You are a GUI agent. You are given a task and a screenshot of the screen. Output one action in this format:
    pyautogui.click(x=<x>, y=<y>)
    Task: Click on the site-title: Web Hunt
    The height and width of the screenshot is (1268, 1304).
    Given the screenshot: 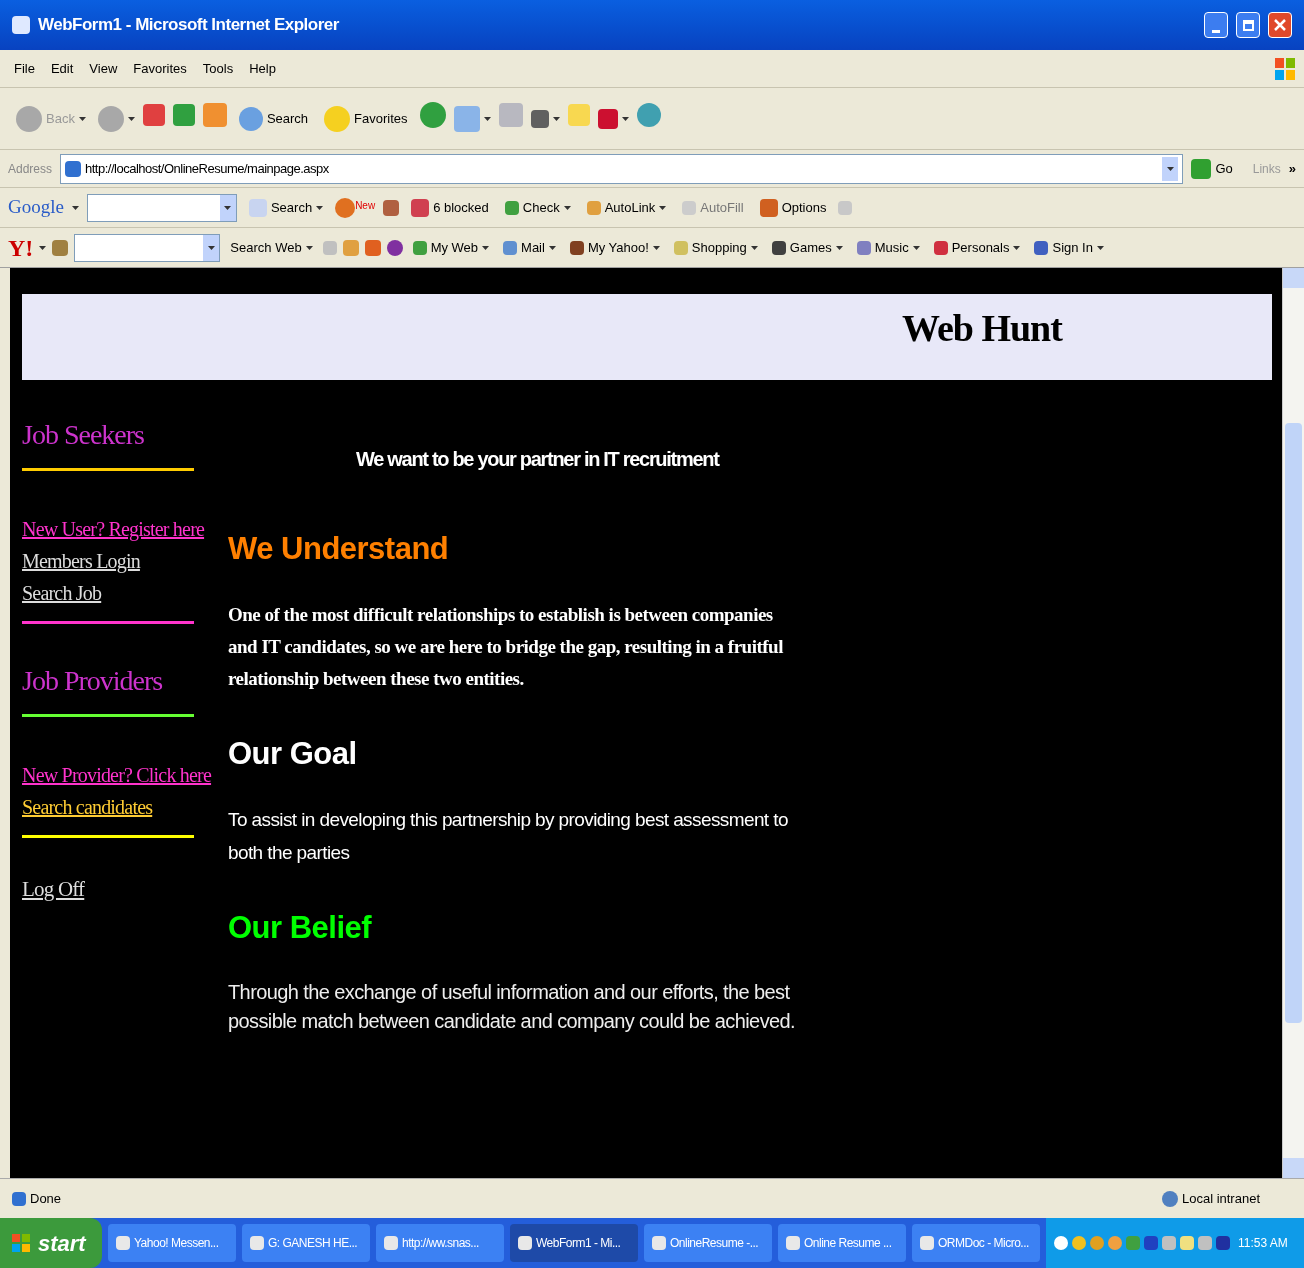 What is the action you would take?
    pyautogui.click(x=982, y=328)
    